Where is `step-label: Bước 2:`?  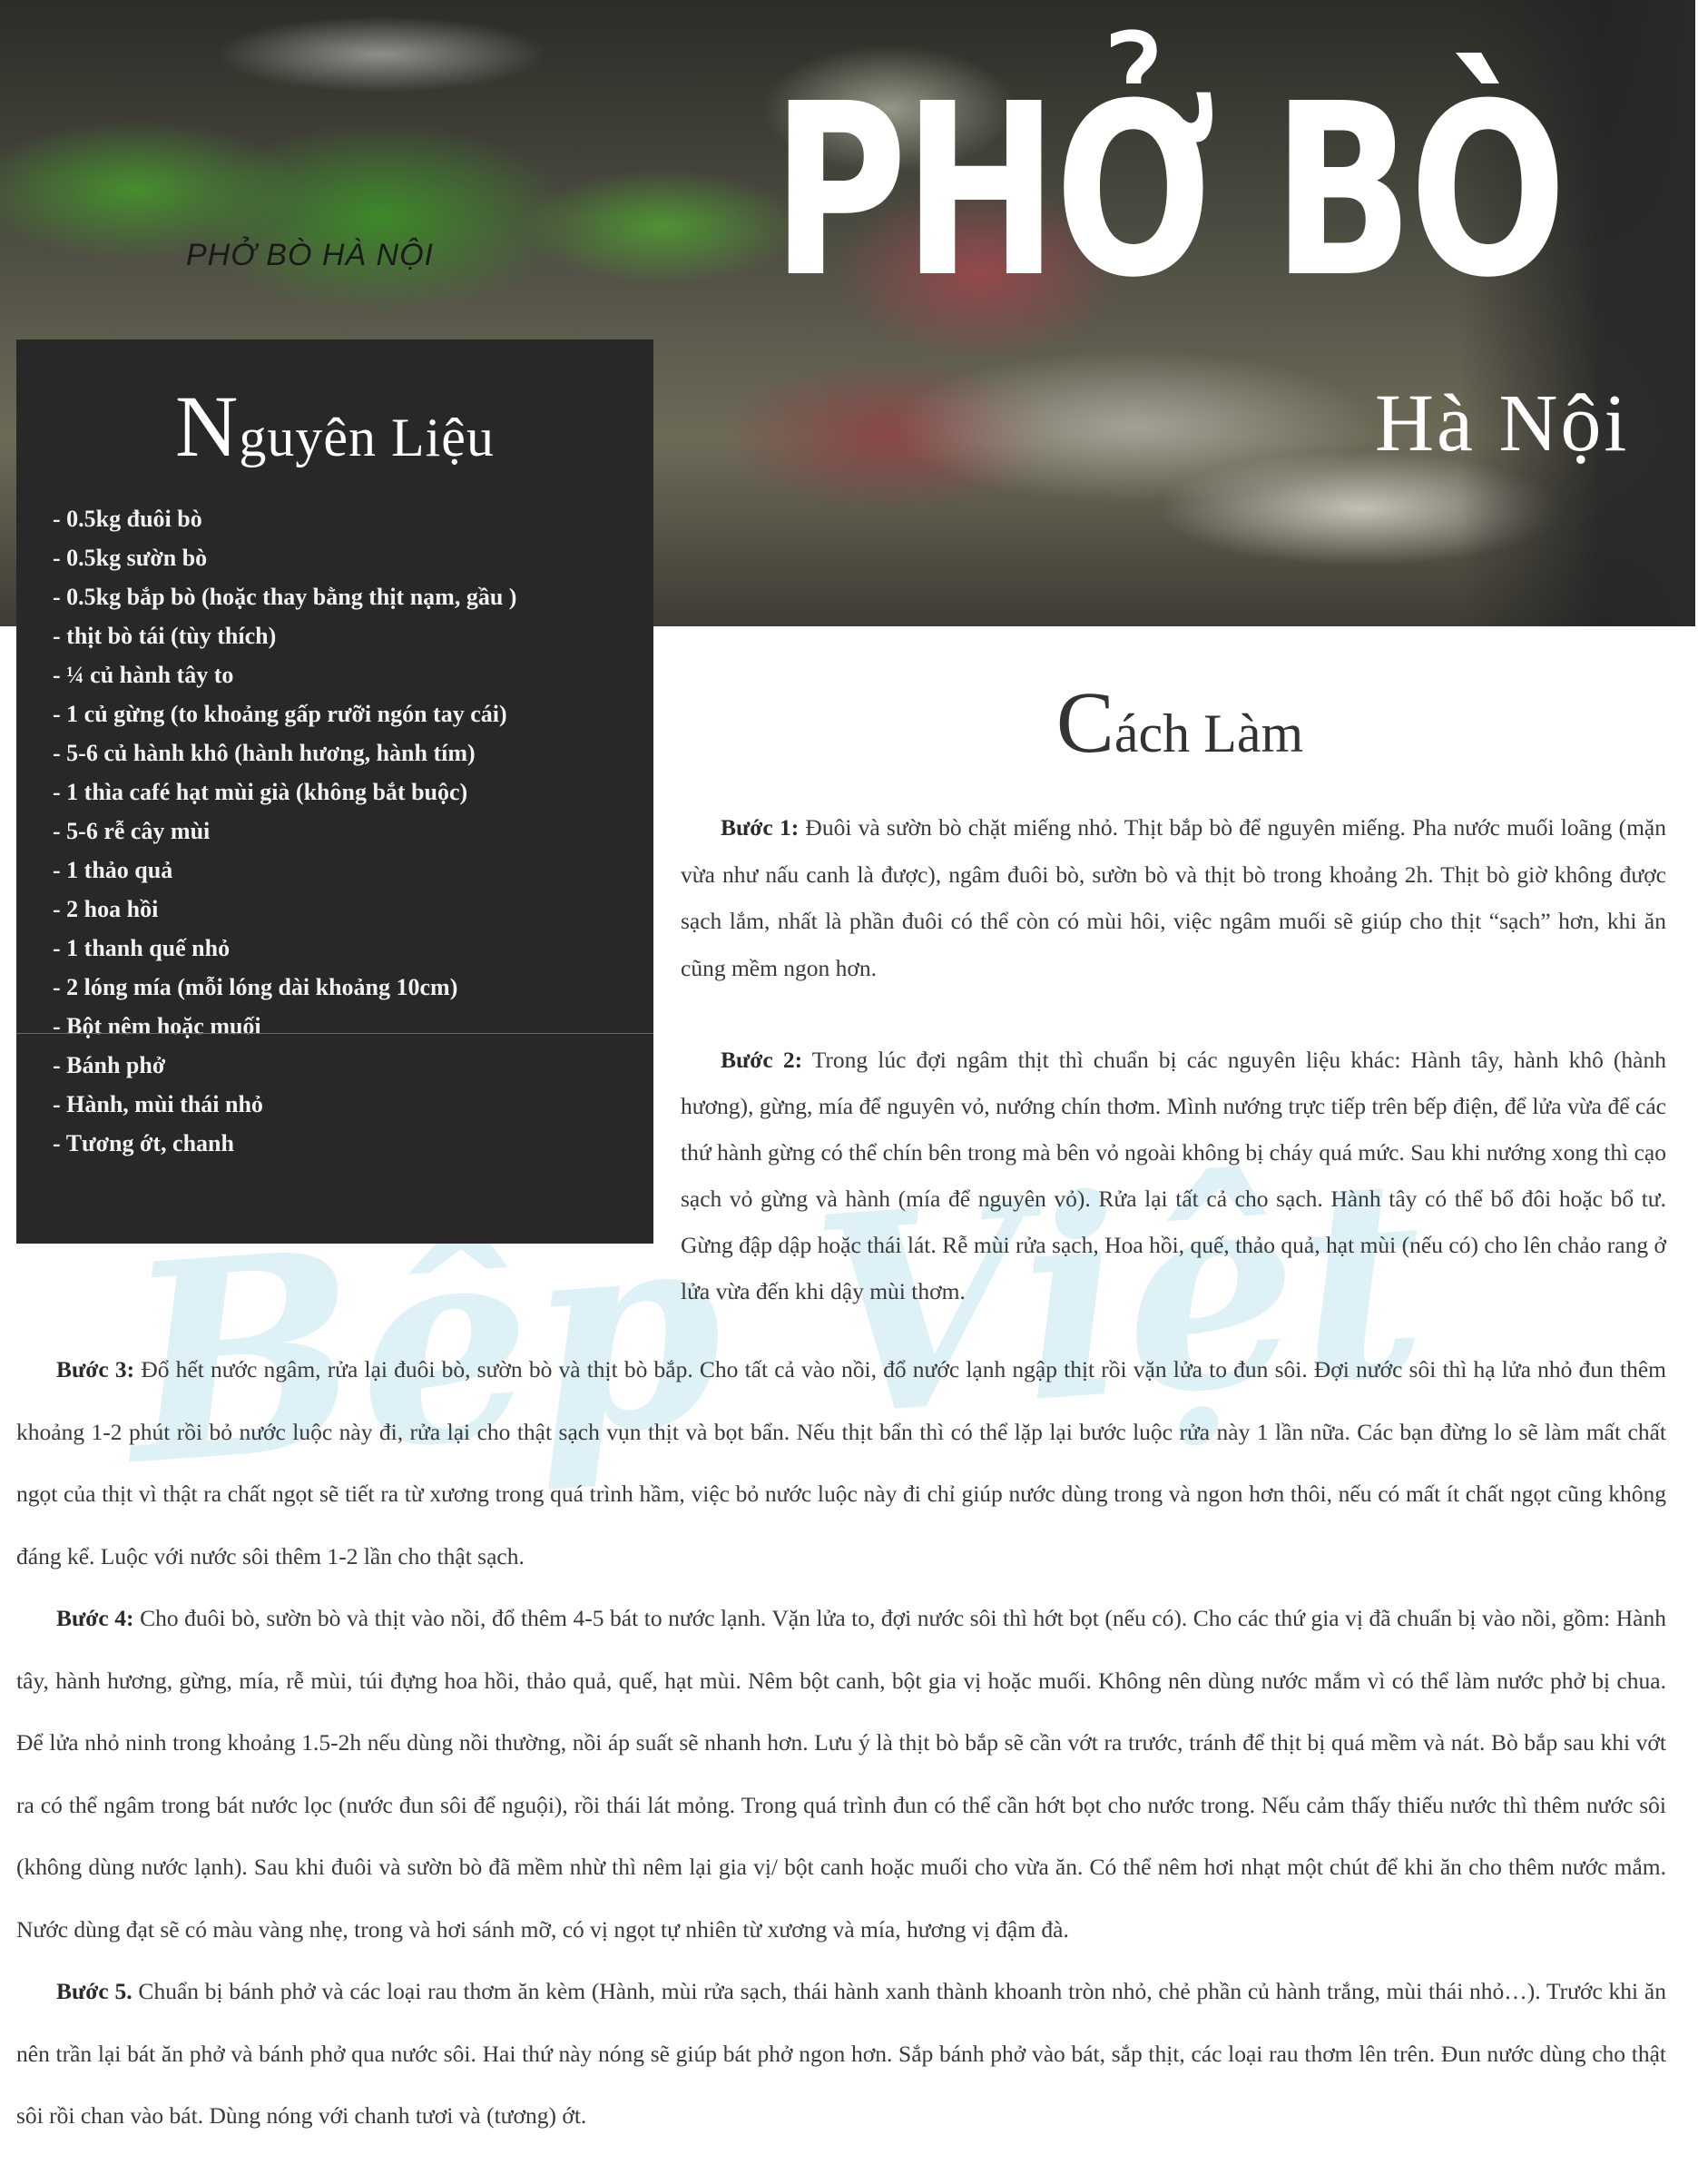 step-label: Bước 2: is located at coordinates (762, 1060).